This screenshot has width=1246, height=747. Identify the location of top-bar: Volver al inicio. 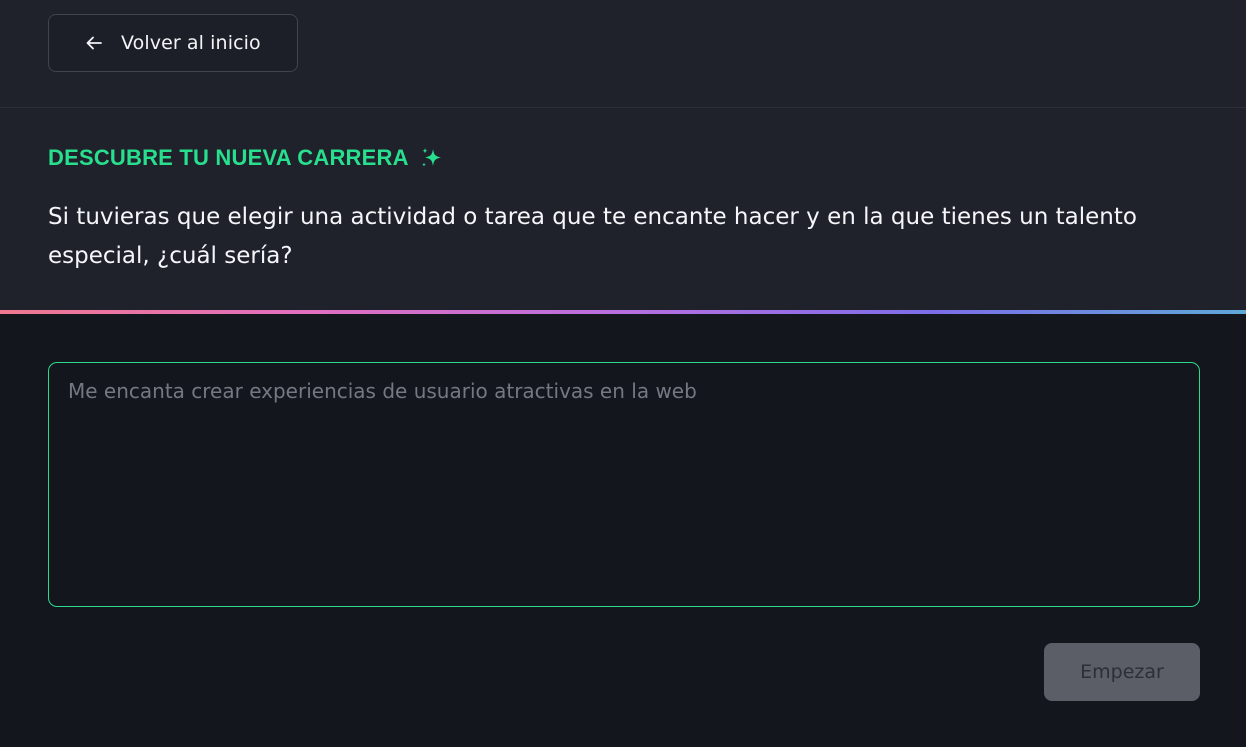
(623, 54).